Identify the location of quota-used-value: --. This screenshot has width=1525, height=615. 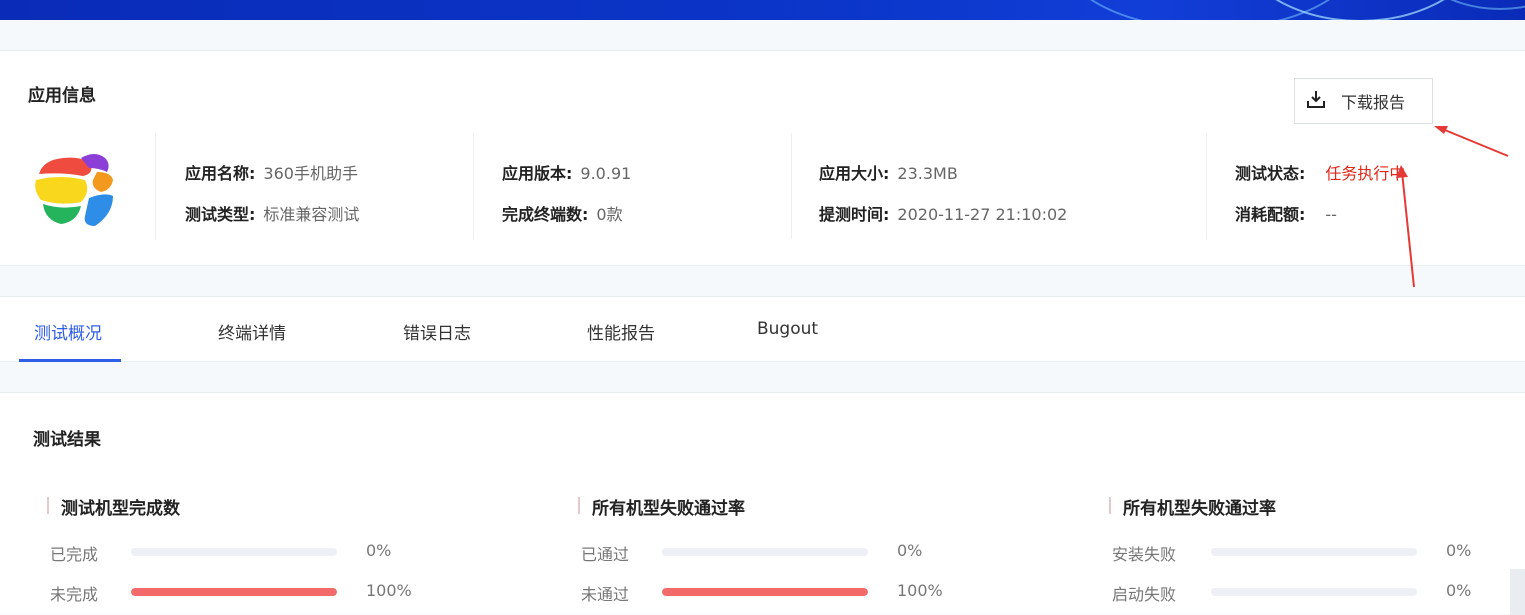
(1331, 214).